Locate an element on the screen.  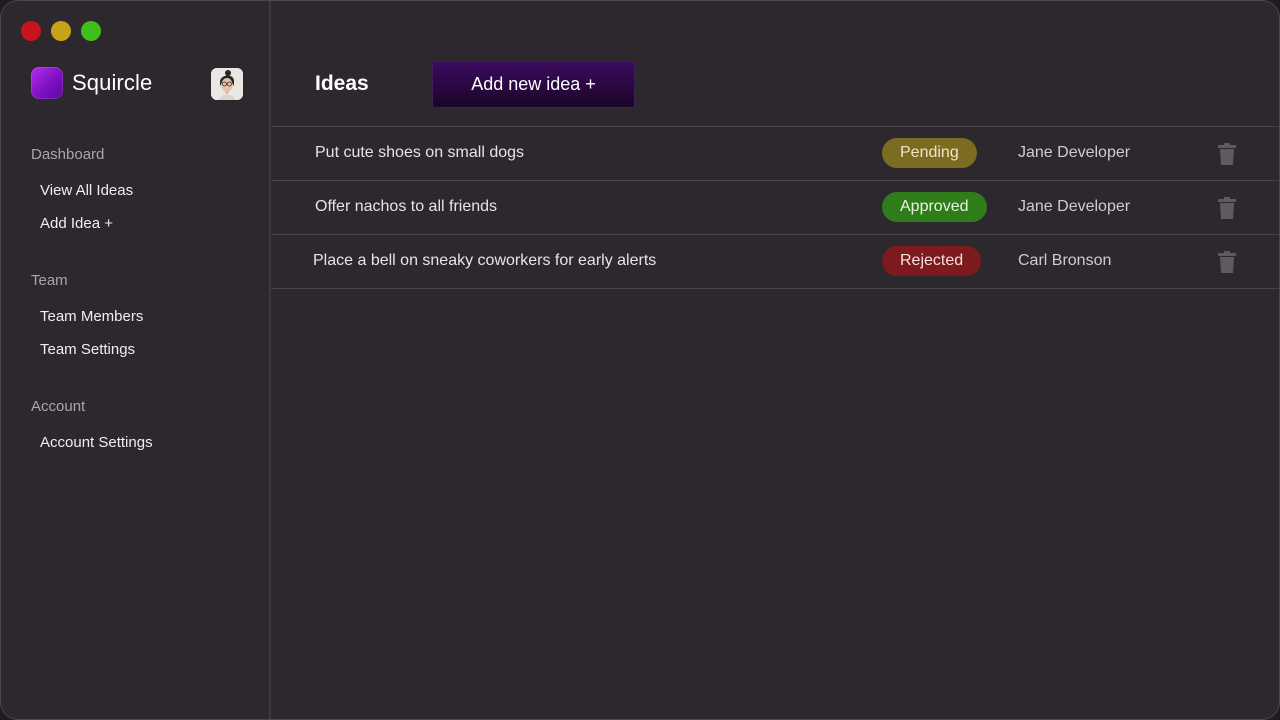
nav-item-team-settings: Team Settings is located at coordinates (87, 349).